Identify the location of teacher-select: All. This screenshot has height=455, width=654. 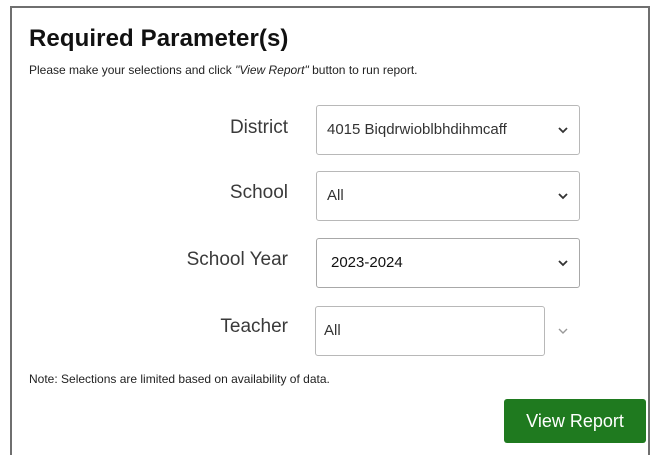
(430, 331).